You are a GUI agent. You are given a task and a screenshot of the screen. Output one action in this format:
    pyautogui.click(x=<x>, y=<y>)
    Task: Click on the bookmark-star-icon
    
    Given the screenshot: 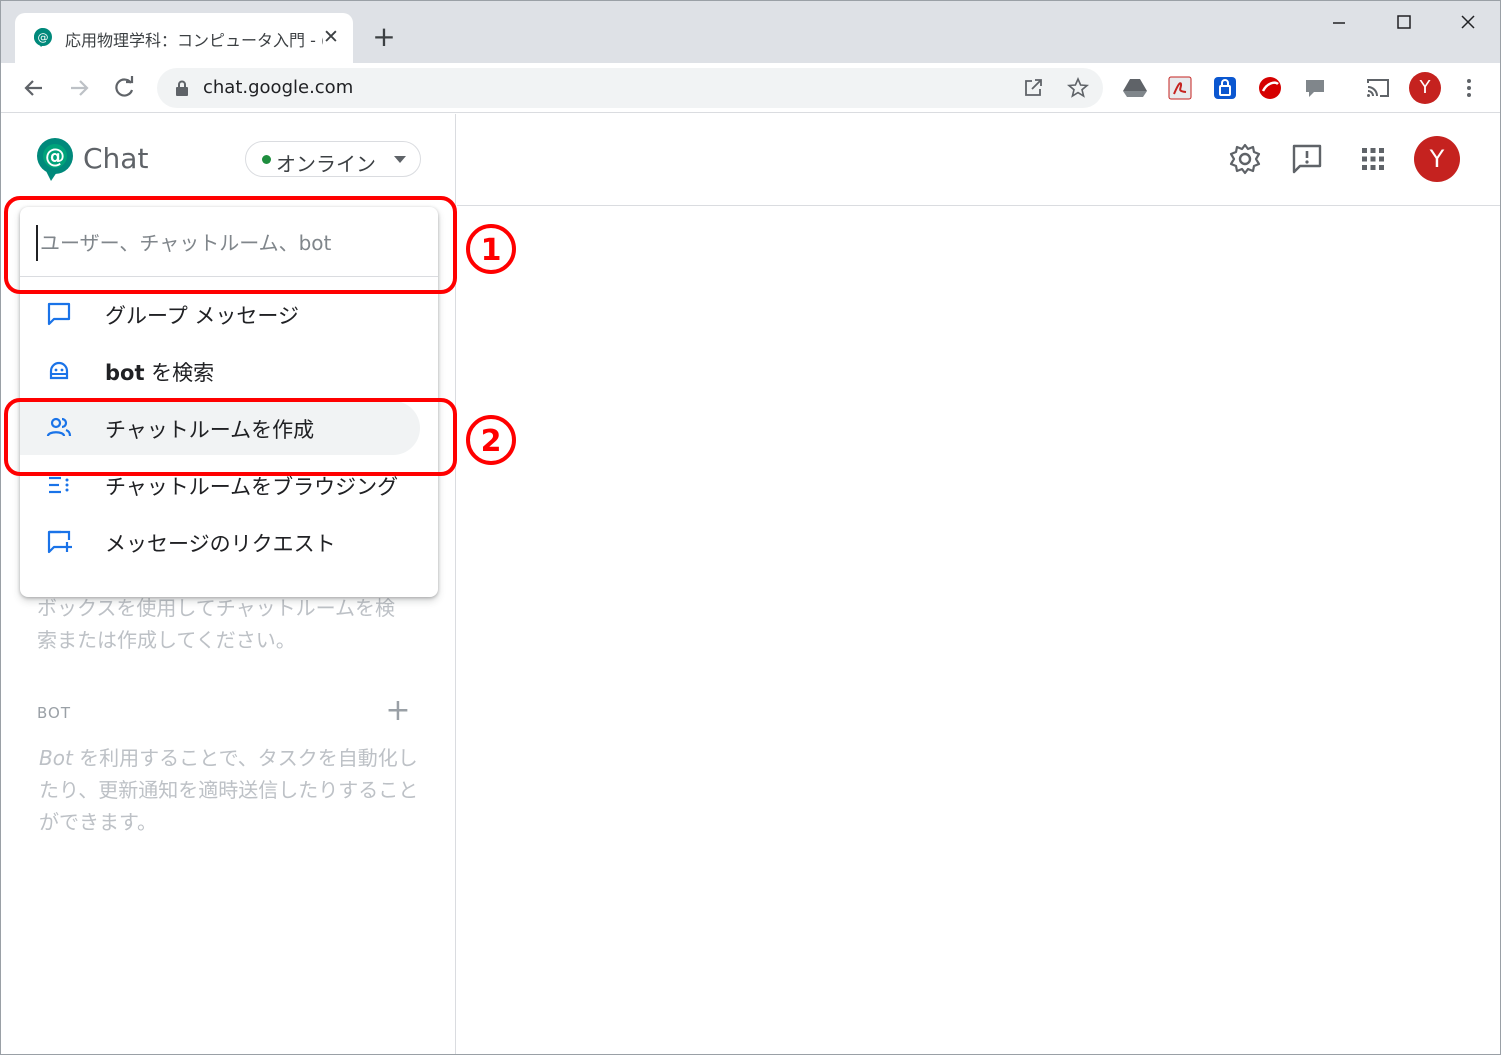 What is the action you would take?
    pyautogui.click(x=1078, y=88)
    